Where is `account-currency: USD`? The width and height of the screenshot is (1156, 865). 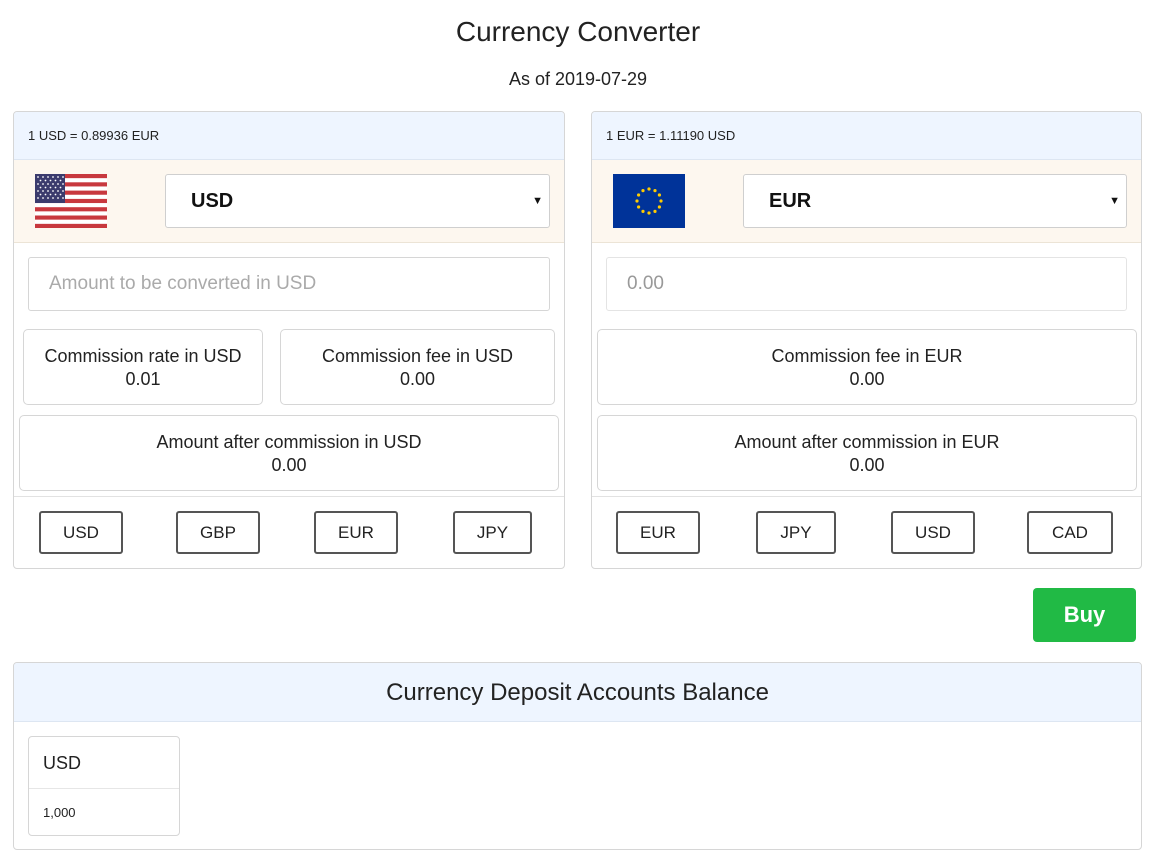
account-currency: USD is located at coordinates (62, 763).